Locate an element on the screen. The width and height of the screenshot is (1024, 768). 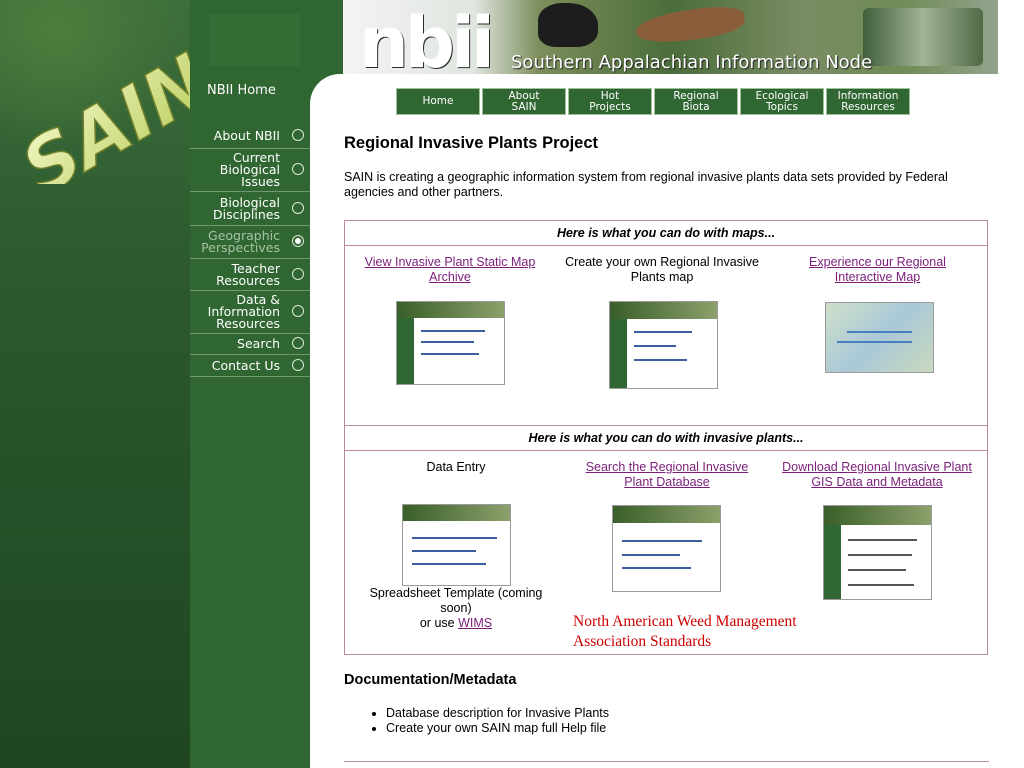
sidebar-item-biological-disciplines: Biological Disciplines is located at coordinates (250, 209).